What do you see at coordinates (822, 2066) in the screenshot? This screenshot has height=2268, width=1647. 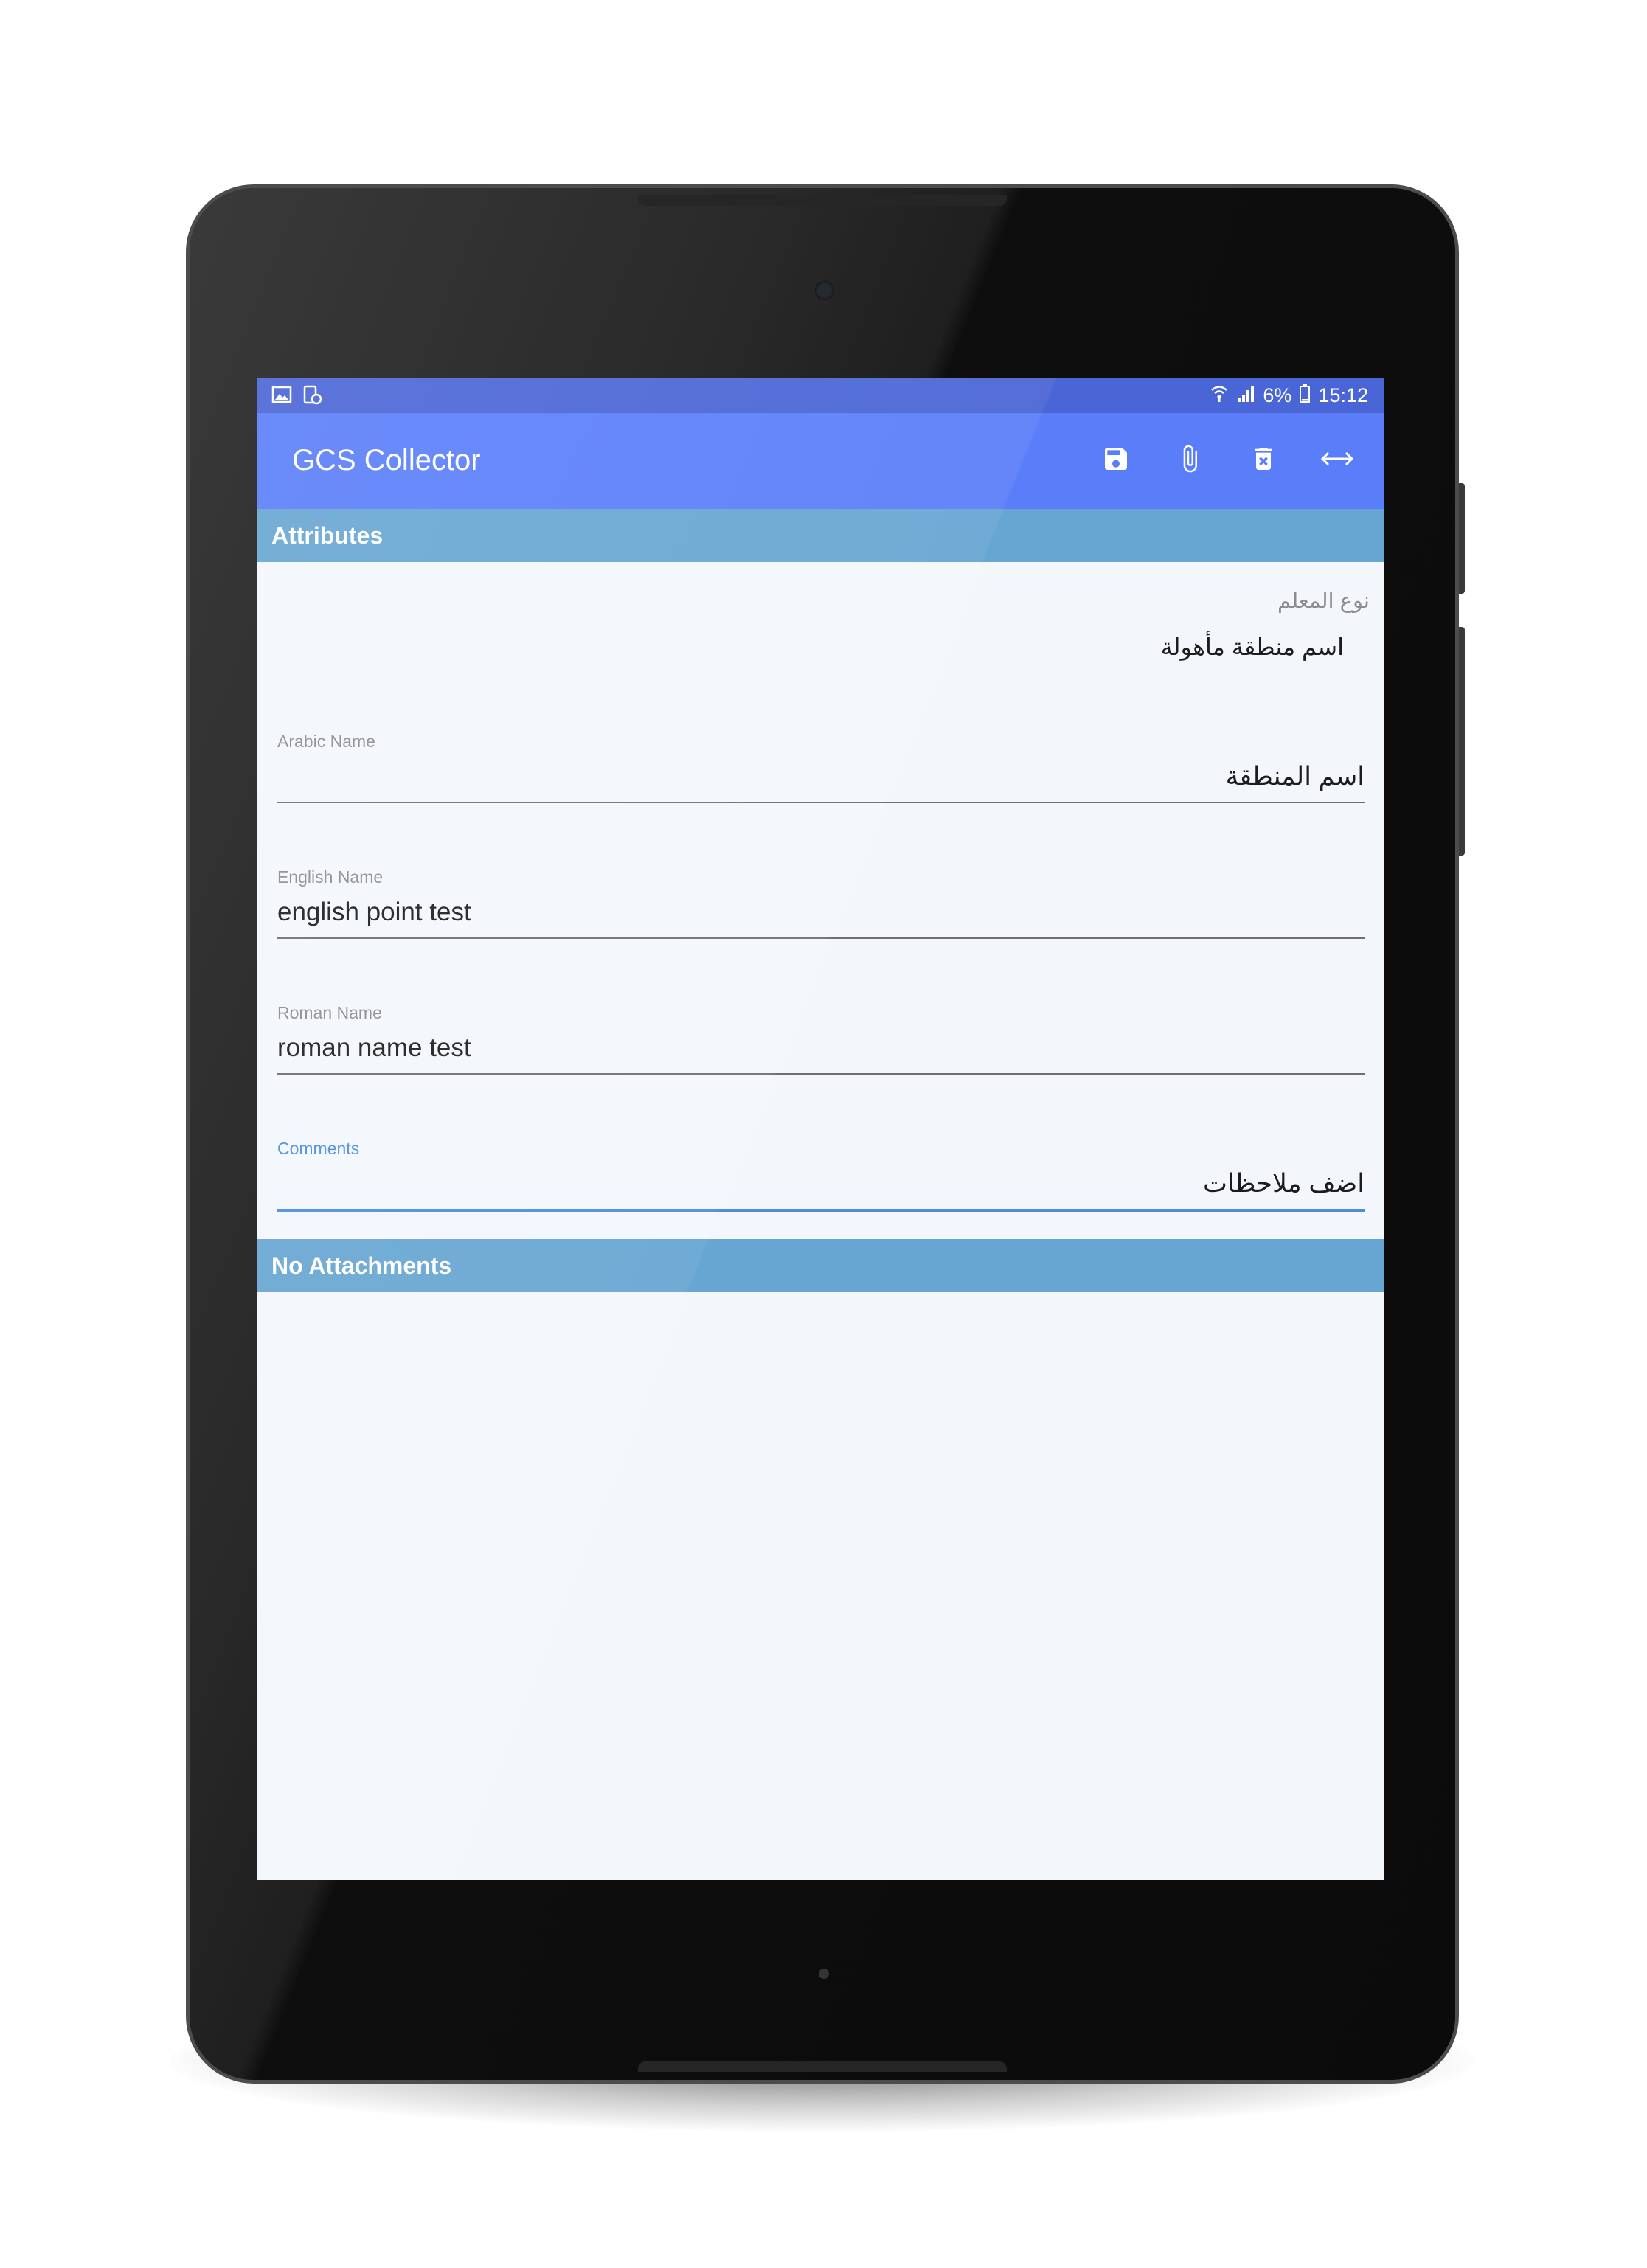 I see `bottom-speaker` at bounding box center [822, 2066].